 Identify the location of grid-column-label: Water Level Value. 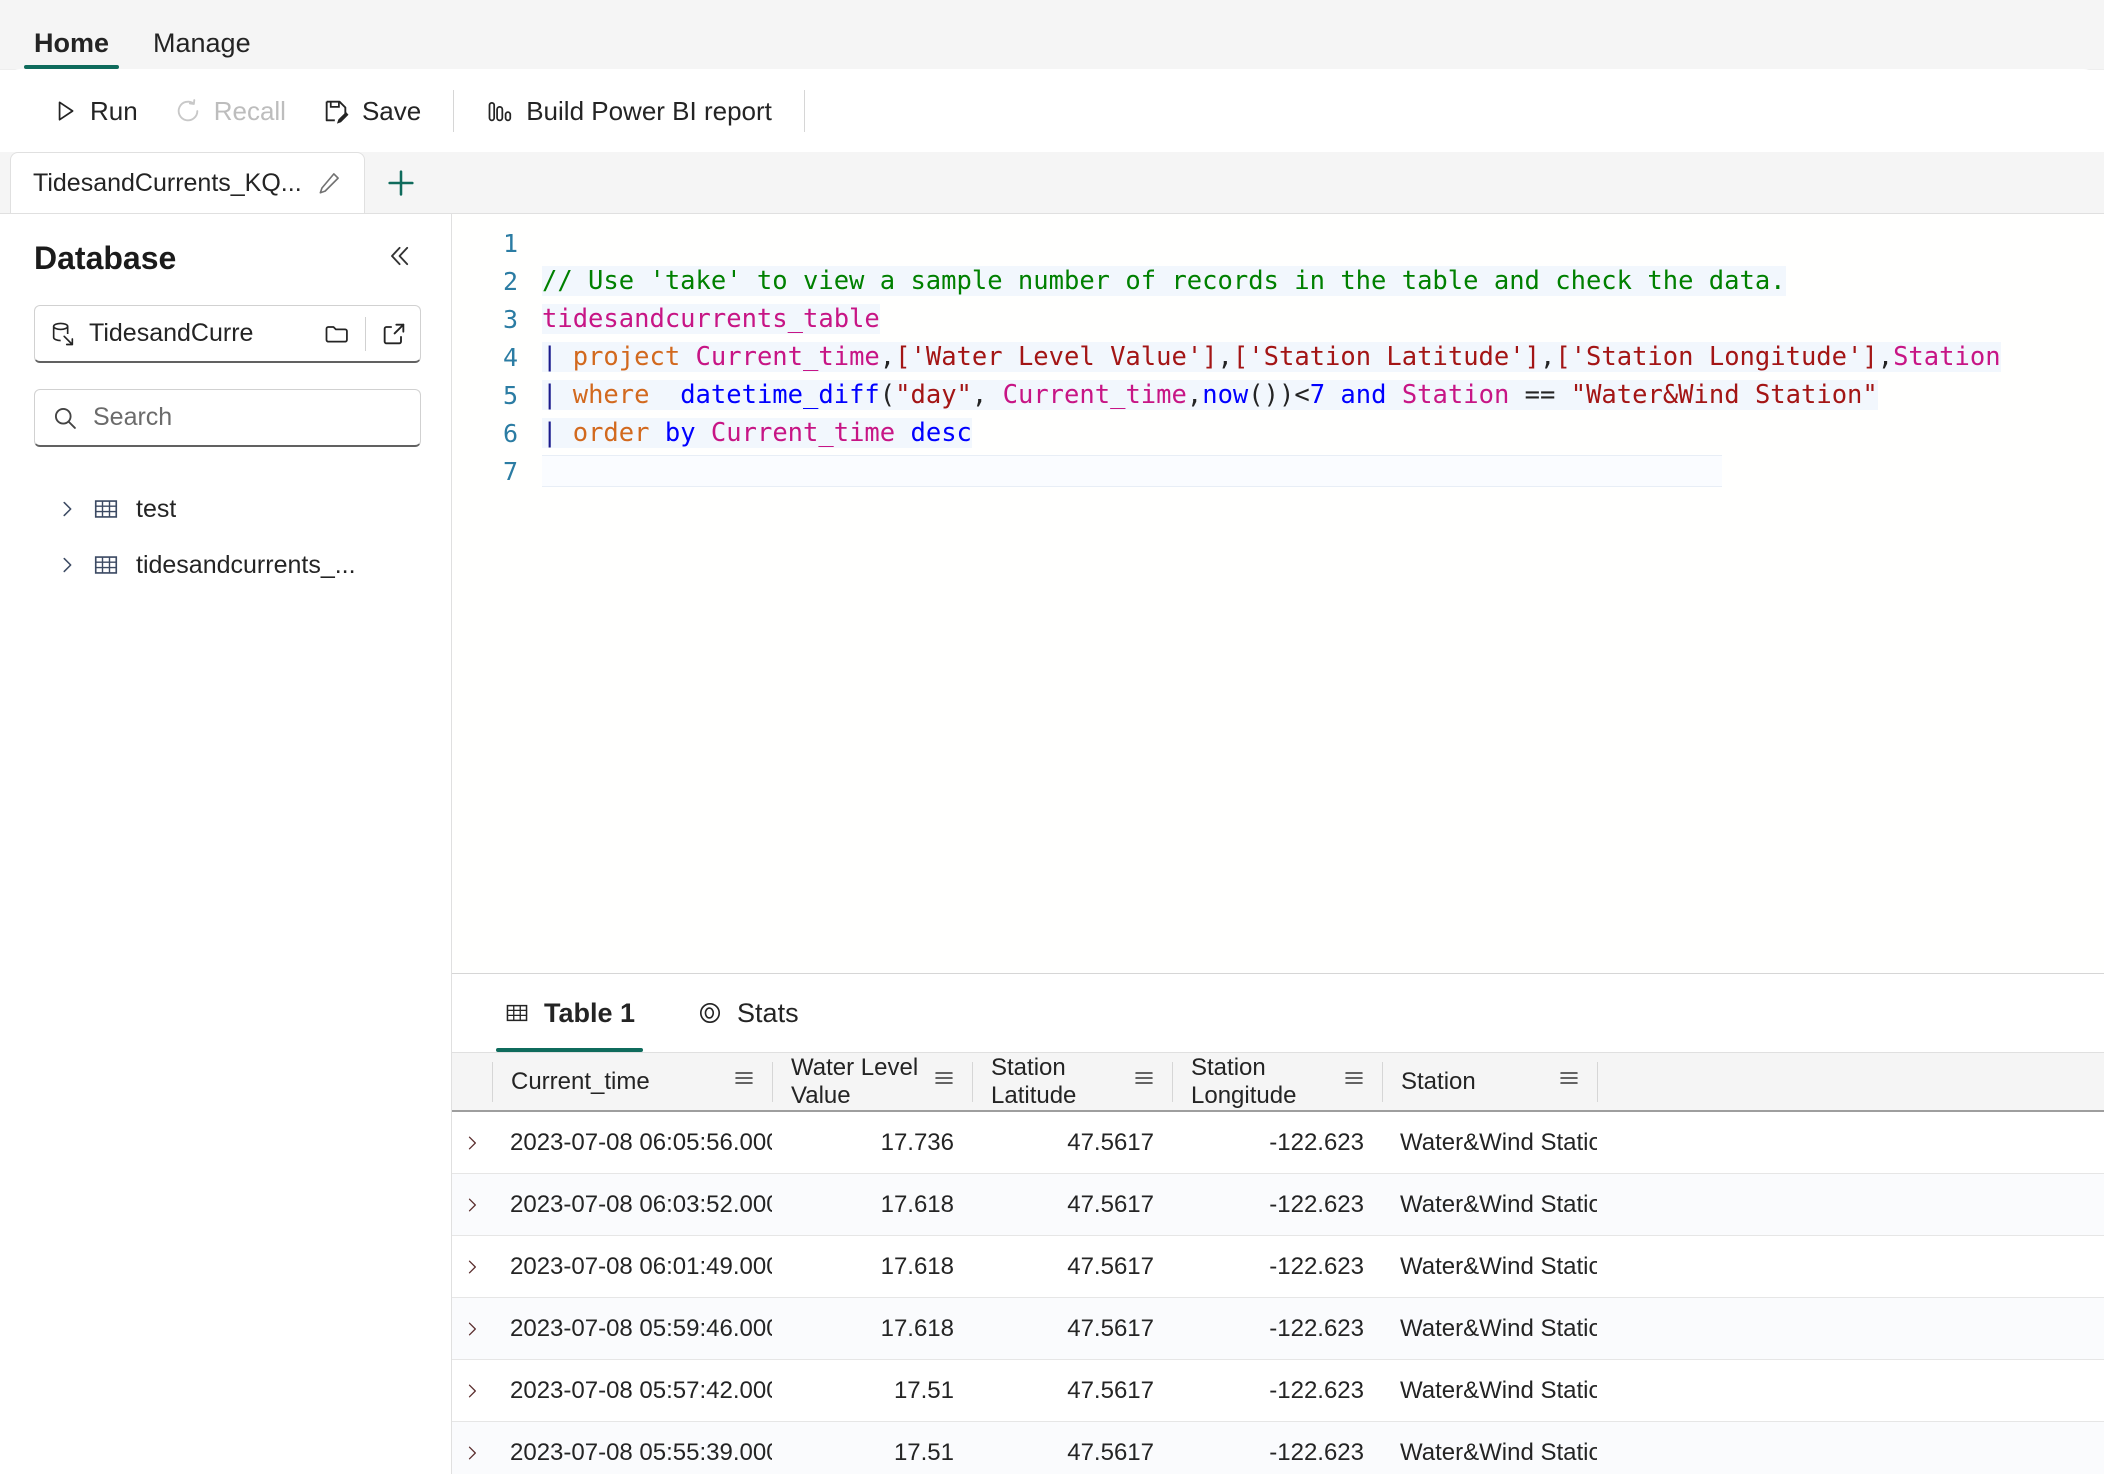
(855, 1081).